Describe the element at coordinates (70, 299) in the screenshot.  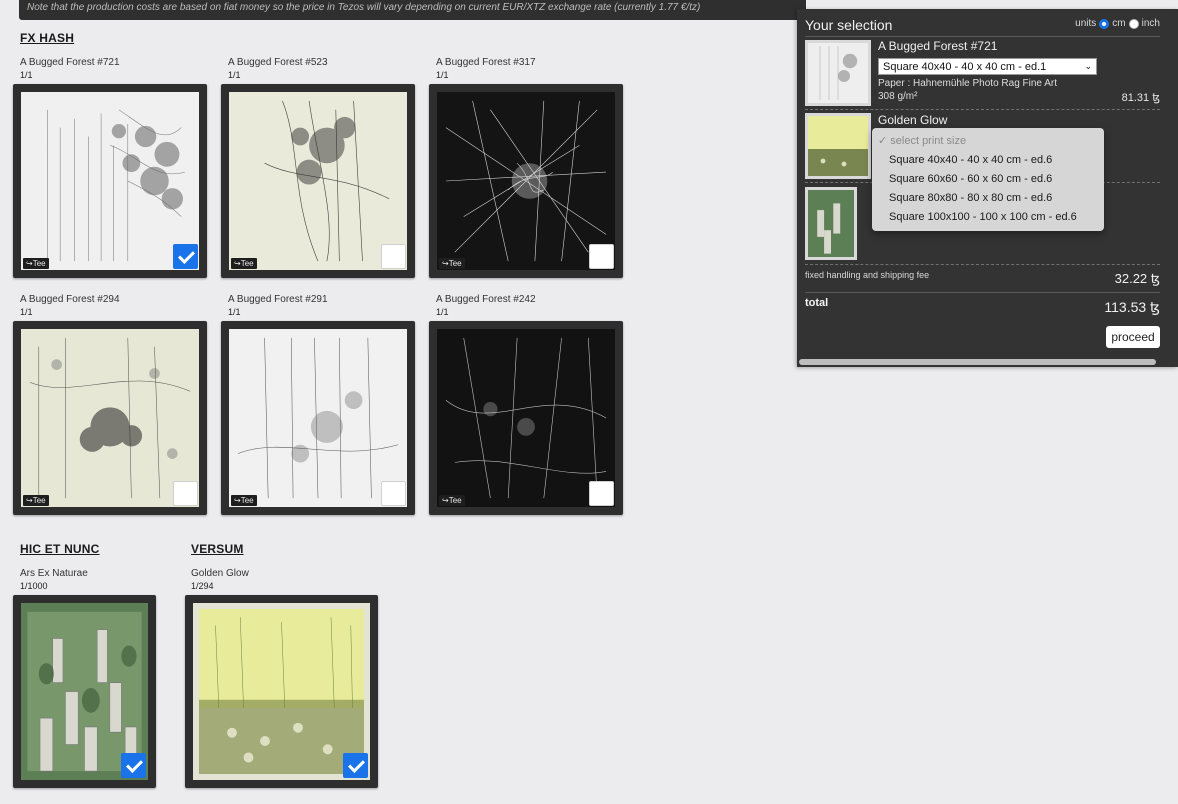
I see `card-title: A Bugged Forest #294` at that location.